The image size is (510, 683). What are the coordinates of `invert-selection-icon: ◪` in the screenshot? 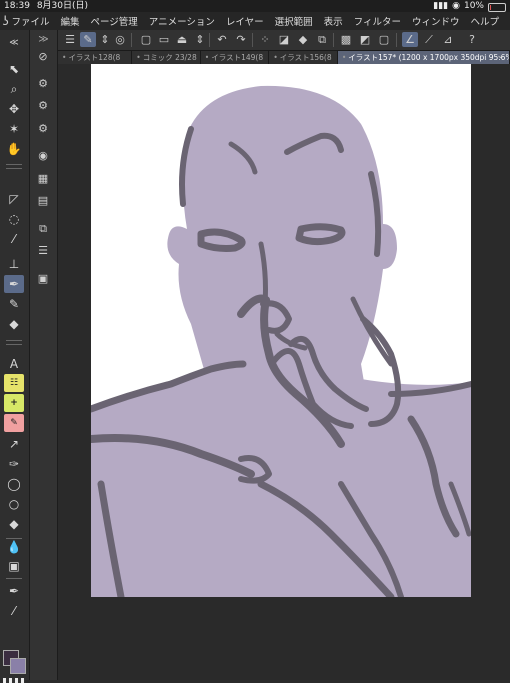 It's located at (284, 39).